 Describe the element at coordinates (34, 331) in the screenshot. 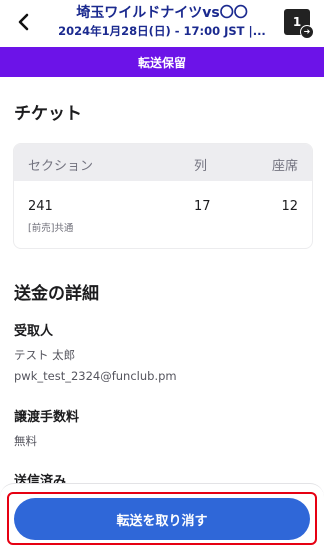

I see `recipient-label: 受取人` at that location.